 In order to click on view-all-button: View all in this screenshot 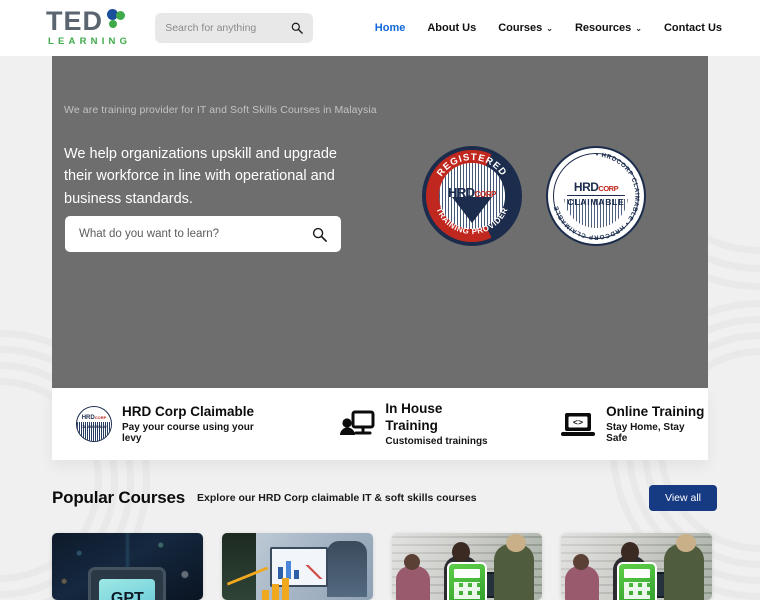, I will do `click(683, 498)`.